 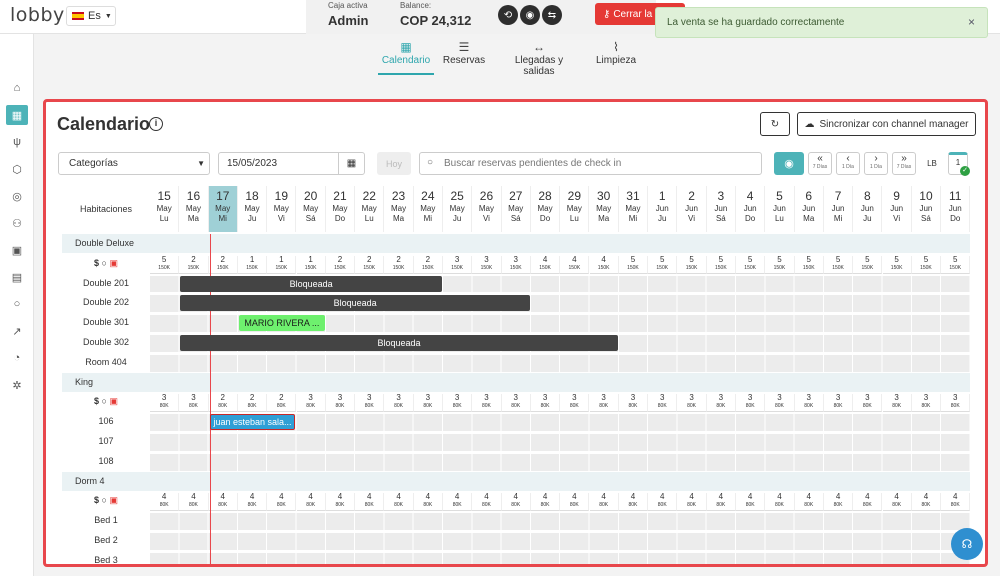 What do you see at coordinates (789, 163) in the screenshot?
I see `view-toggle-button: ◉` at bounding box center [789, 163].